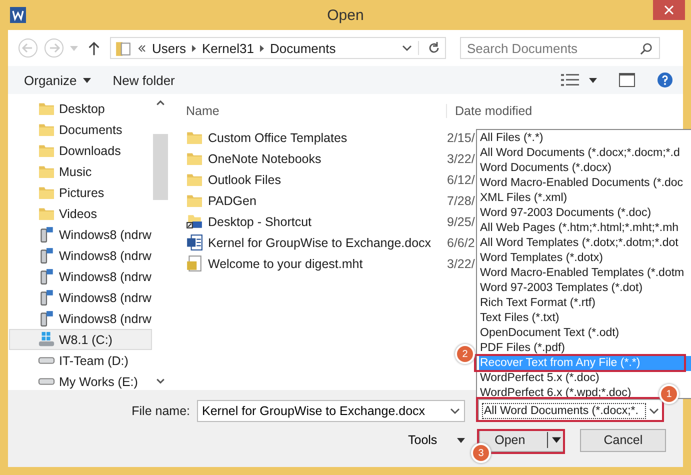 The image size is (691, 475). What do you see at coordinates (46, 276) in the screenshot?
I see `network-drive-icon` at bounding box center [46, 276].